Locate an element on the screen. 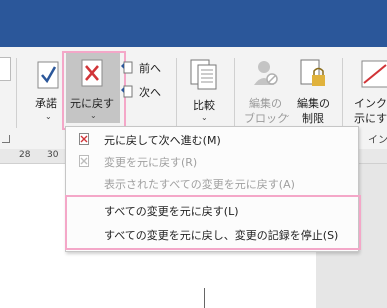 The width and height of the screenshot is (387, 308). menu-item-reject-all-shown: 表示されたすべての変更を元に戻す(A) is located at coordinates (212, 183).